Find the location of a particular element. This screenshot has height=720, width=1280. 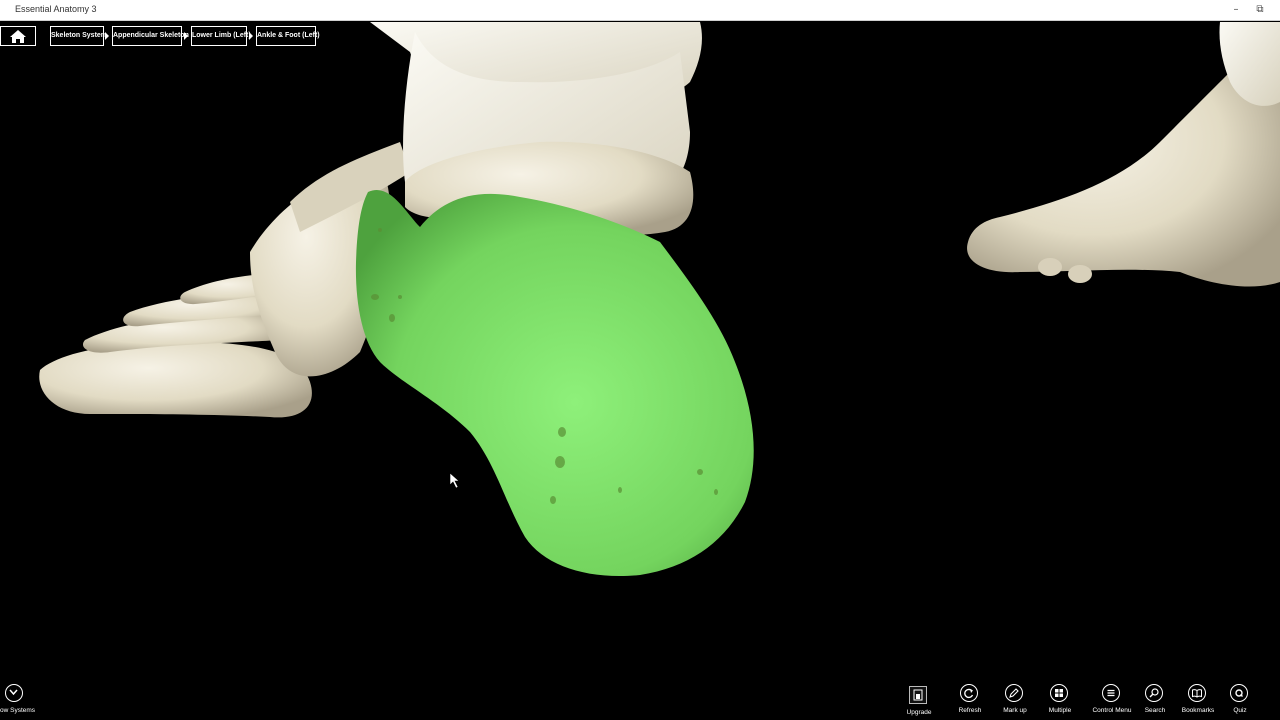

upgrade-icon is located at coordinates (918, 695).